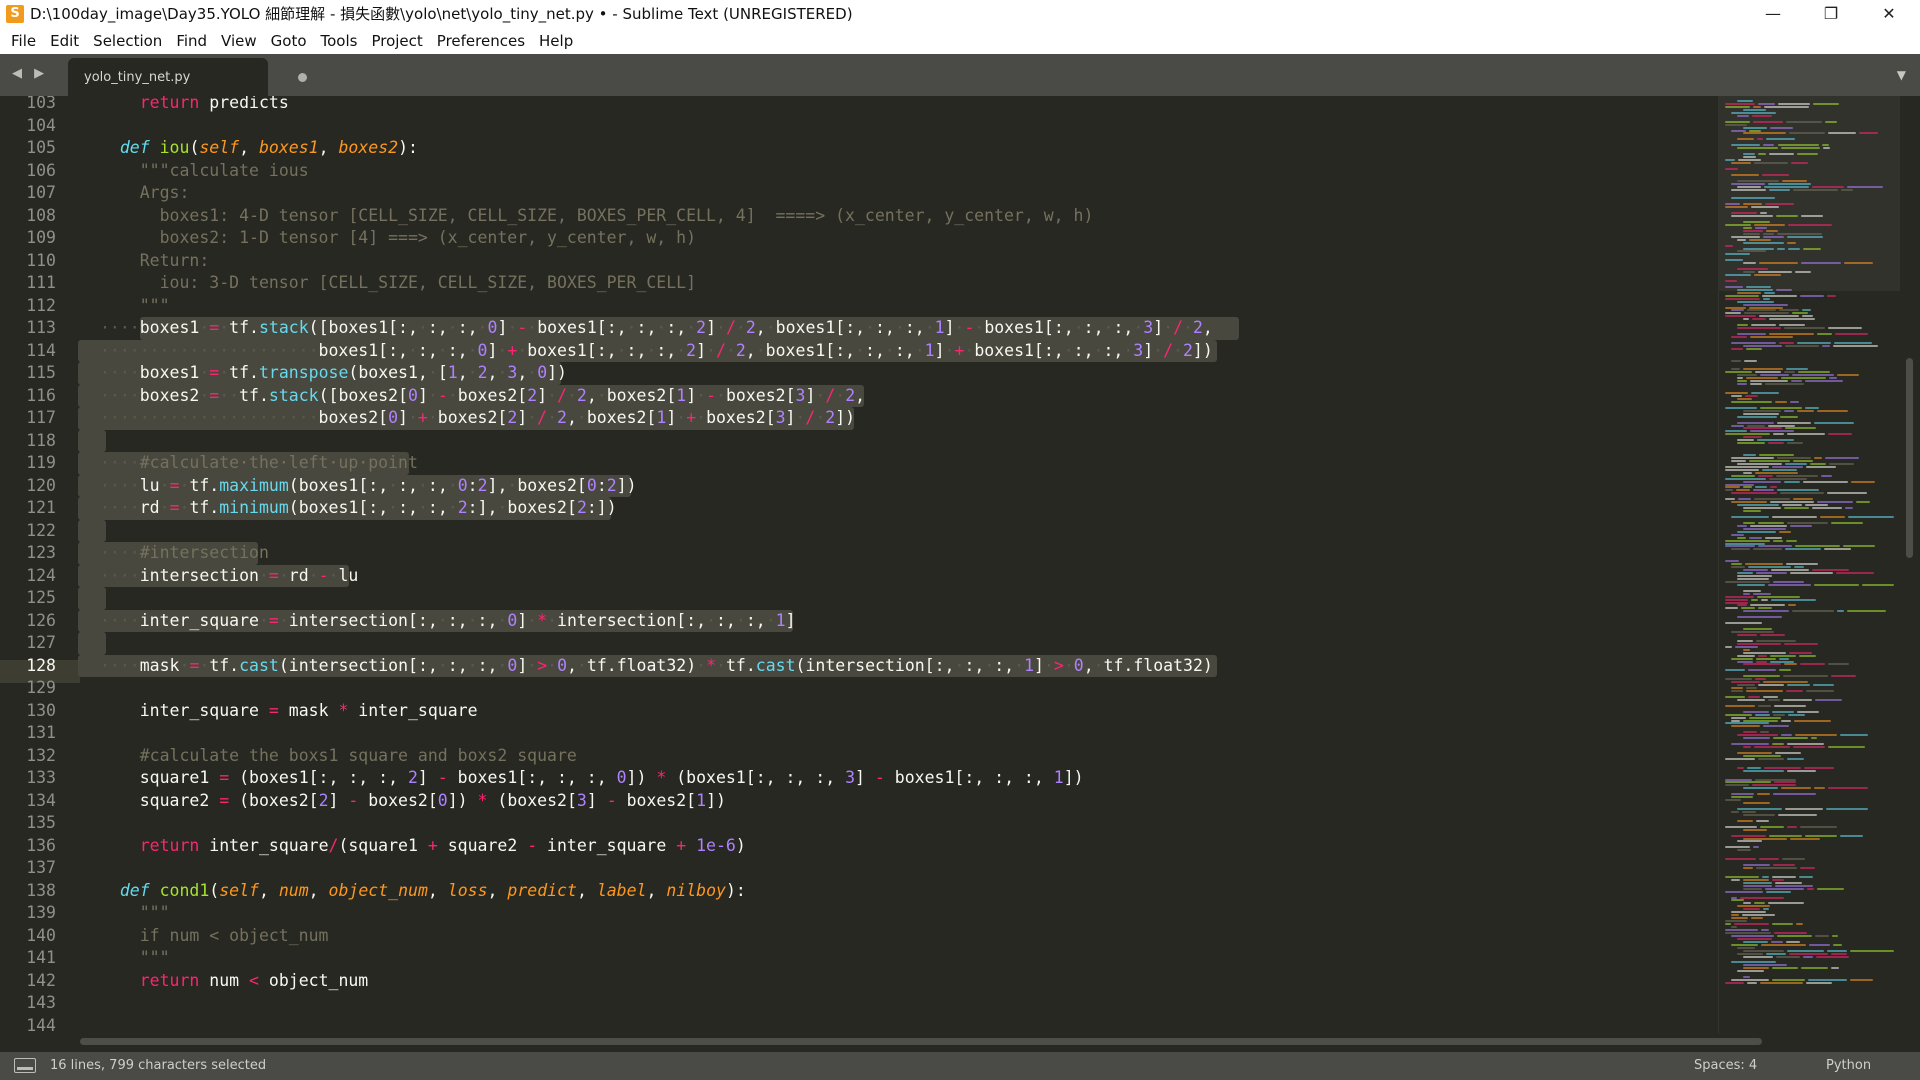  I want to click on line-number: 104, so click(28, 126).